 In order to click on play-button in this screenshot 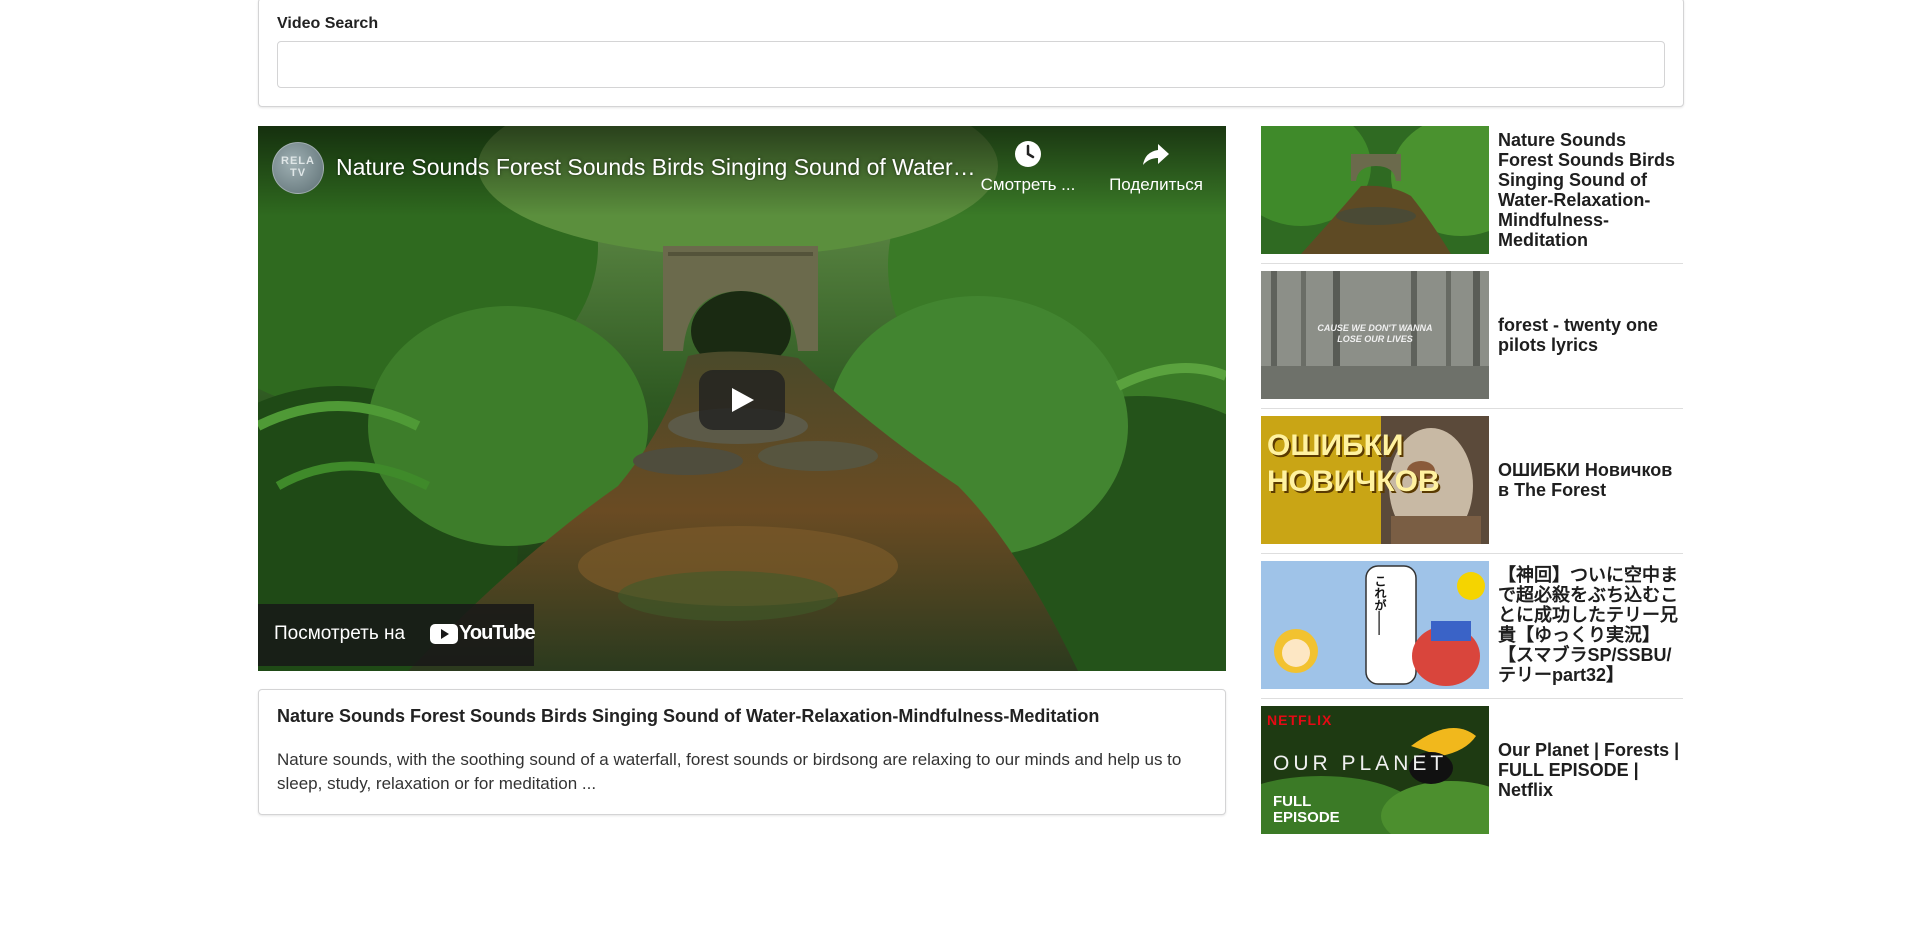, I will do `click(742, 400)`.